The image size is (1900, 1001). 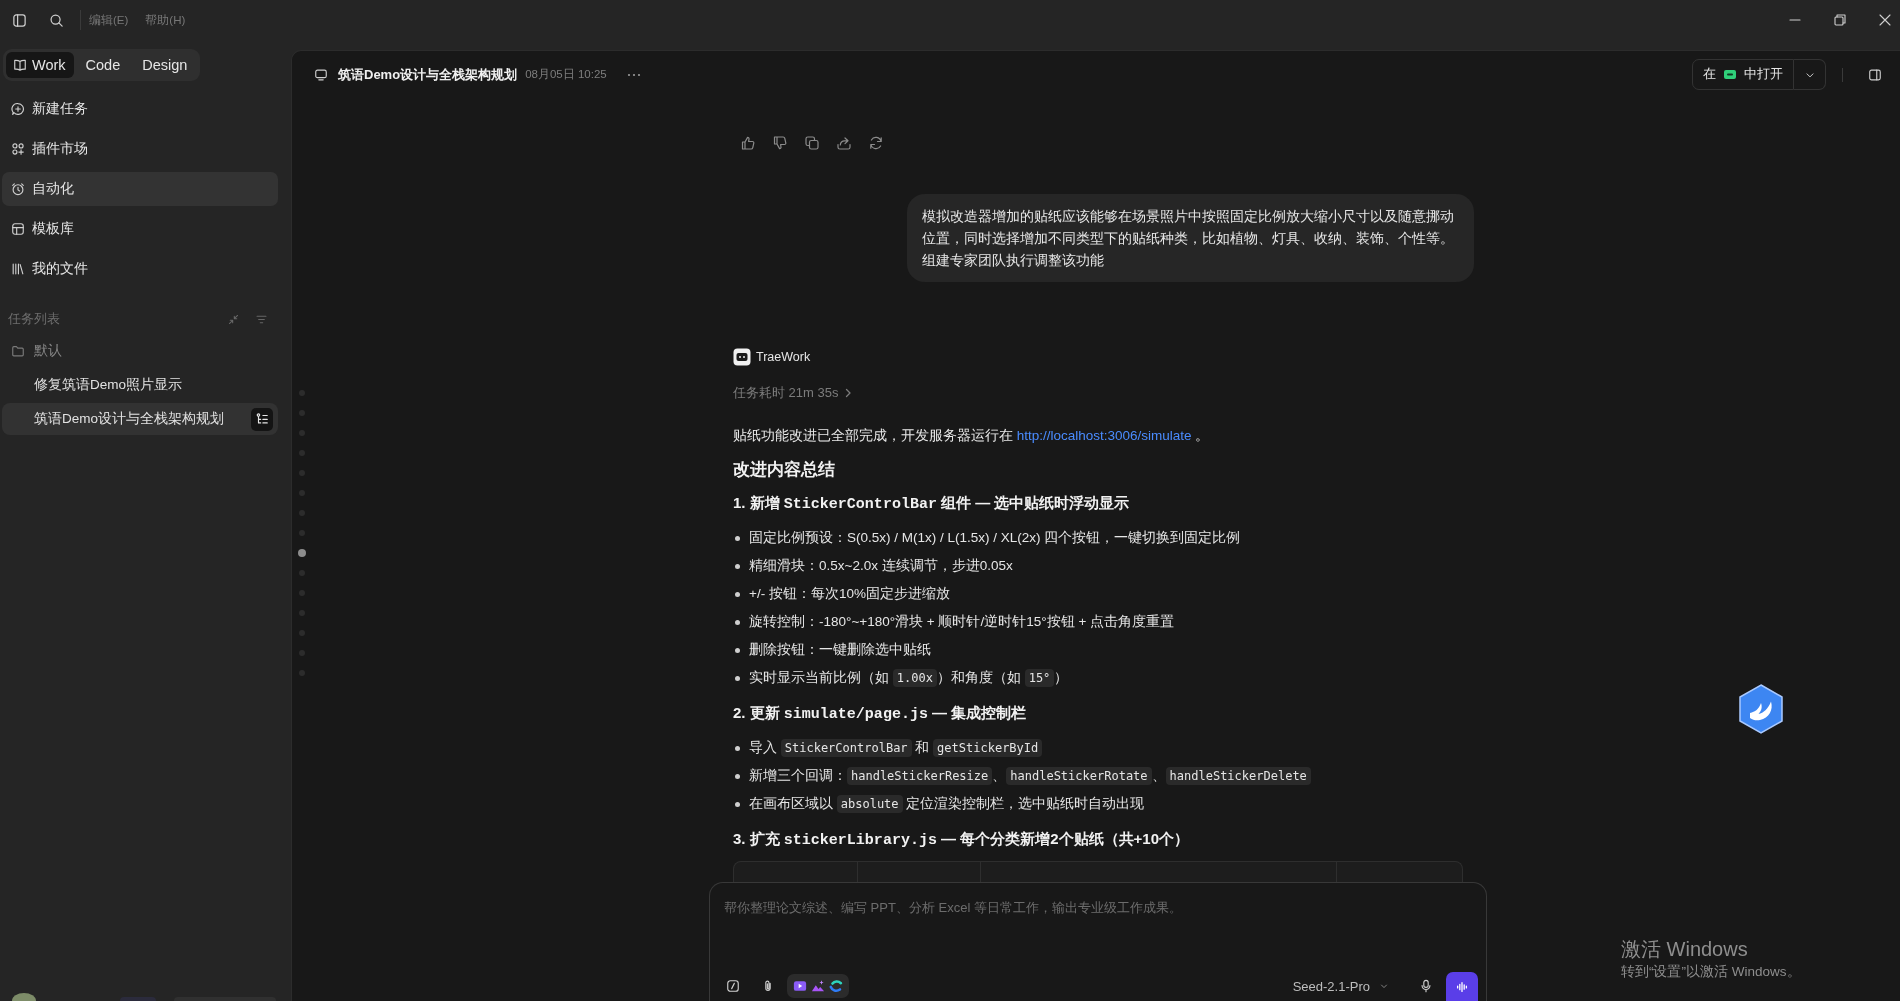 What do you see at coordinates (140, 419) in the screenshot?
I see `task-item: 筑语Demo设计与全栈架构规划` at bounding box center [140, 419].